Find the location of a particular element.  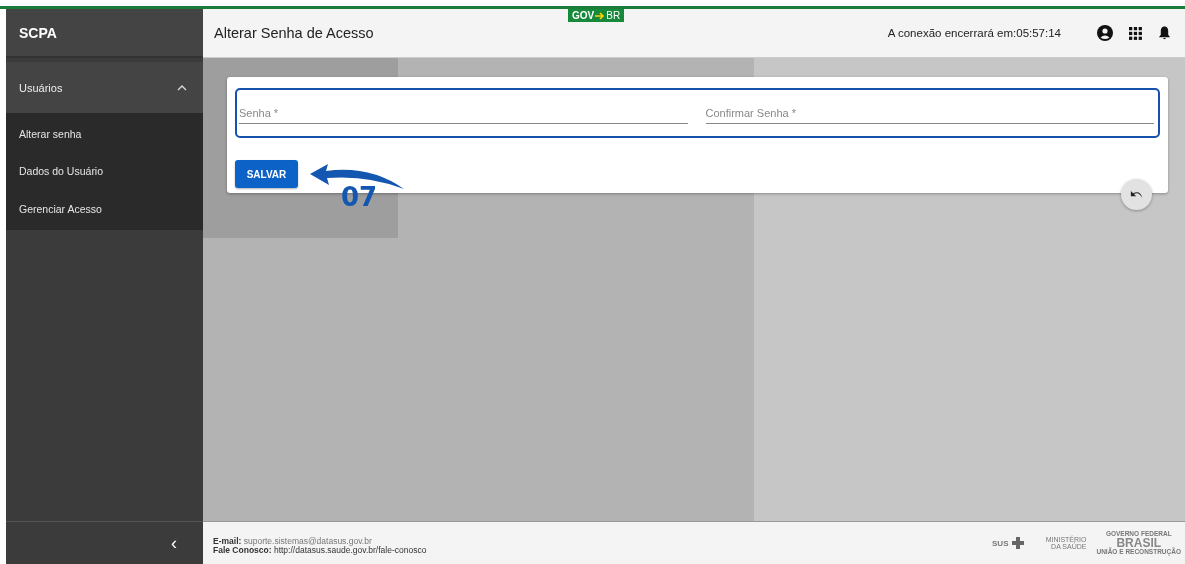

contact-link: Fale Conosco: http://datasus.saude.gov.br/fale-conosco is located at coordinates (320, 551).